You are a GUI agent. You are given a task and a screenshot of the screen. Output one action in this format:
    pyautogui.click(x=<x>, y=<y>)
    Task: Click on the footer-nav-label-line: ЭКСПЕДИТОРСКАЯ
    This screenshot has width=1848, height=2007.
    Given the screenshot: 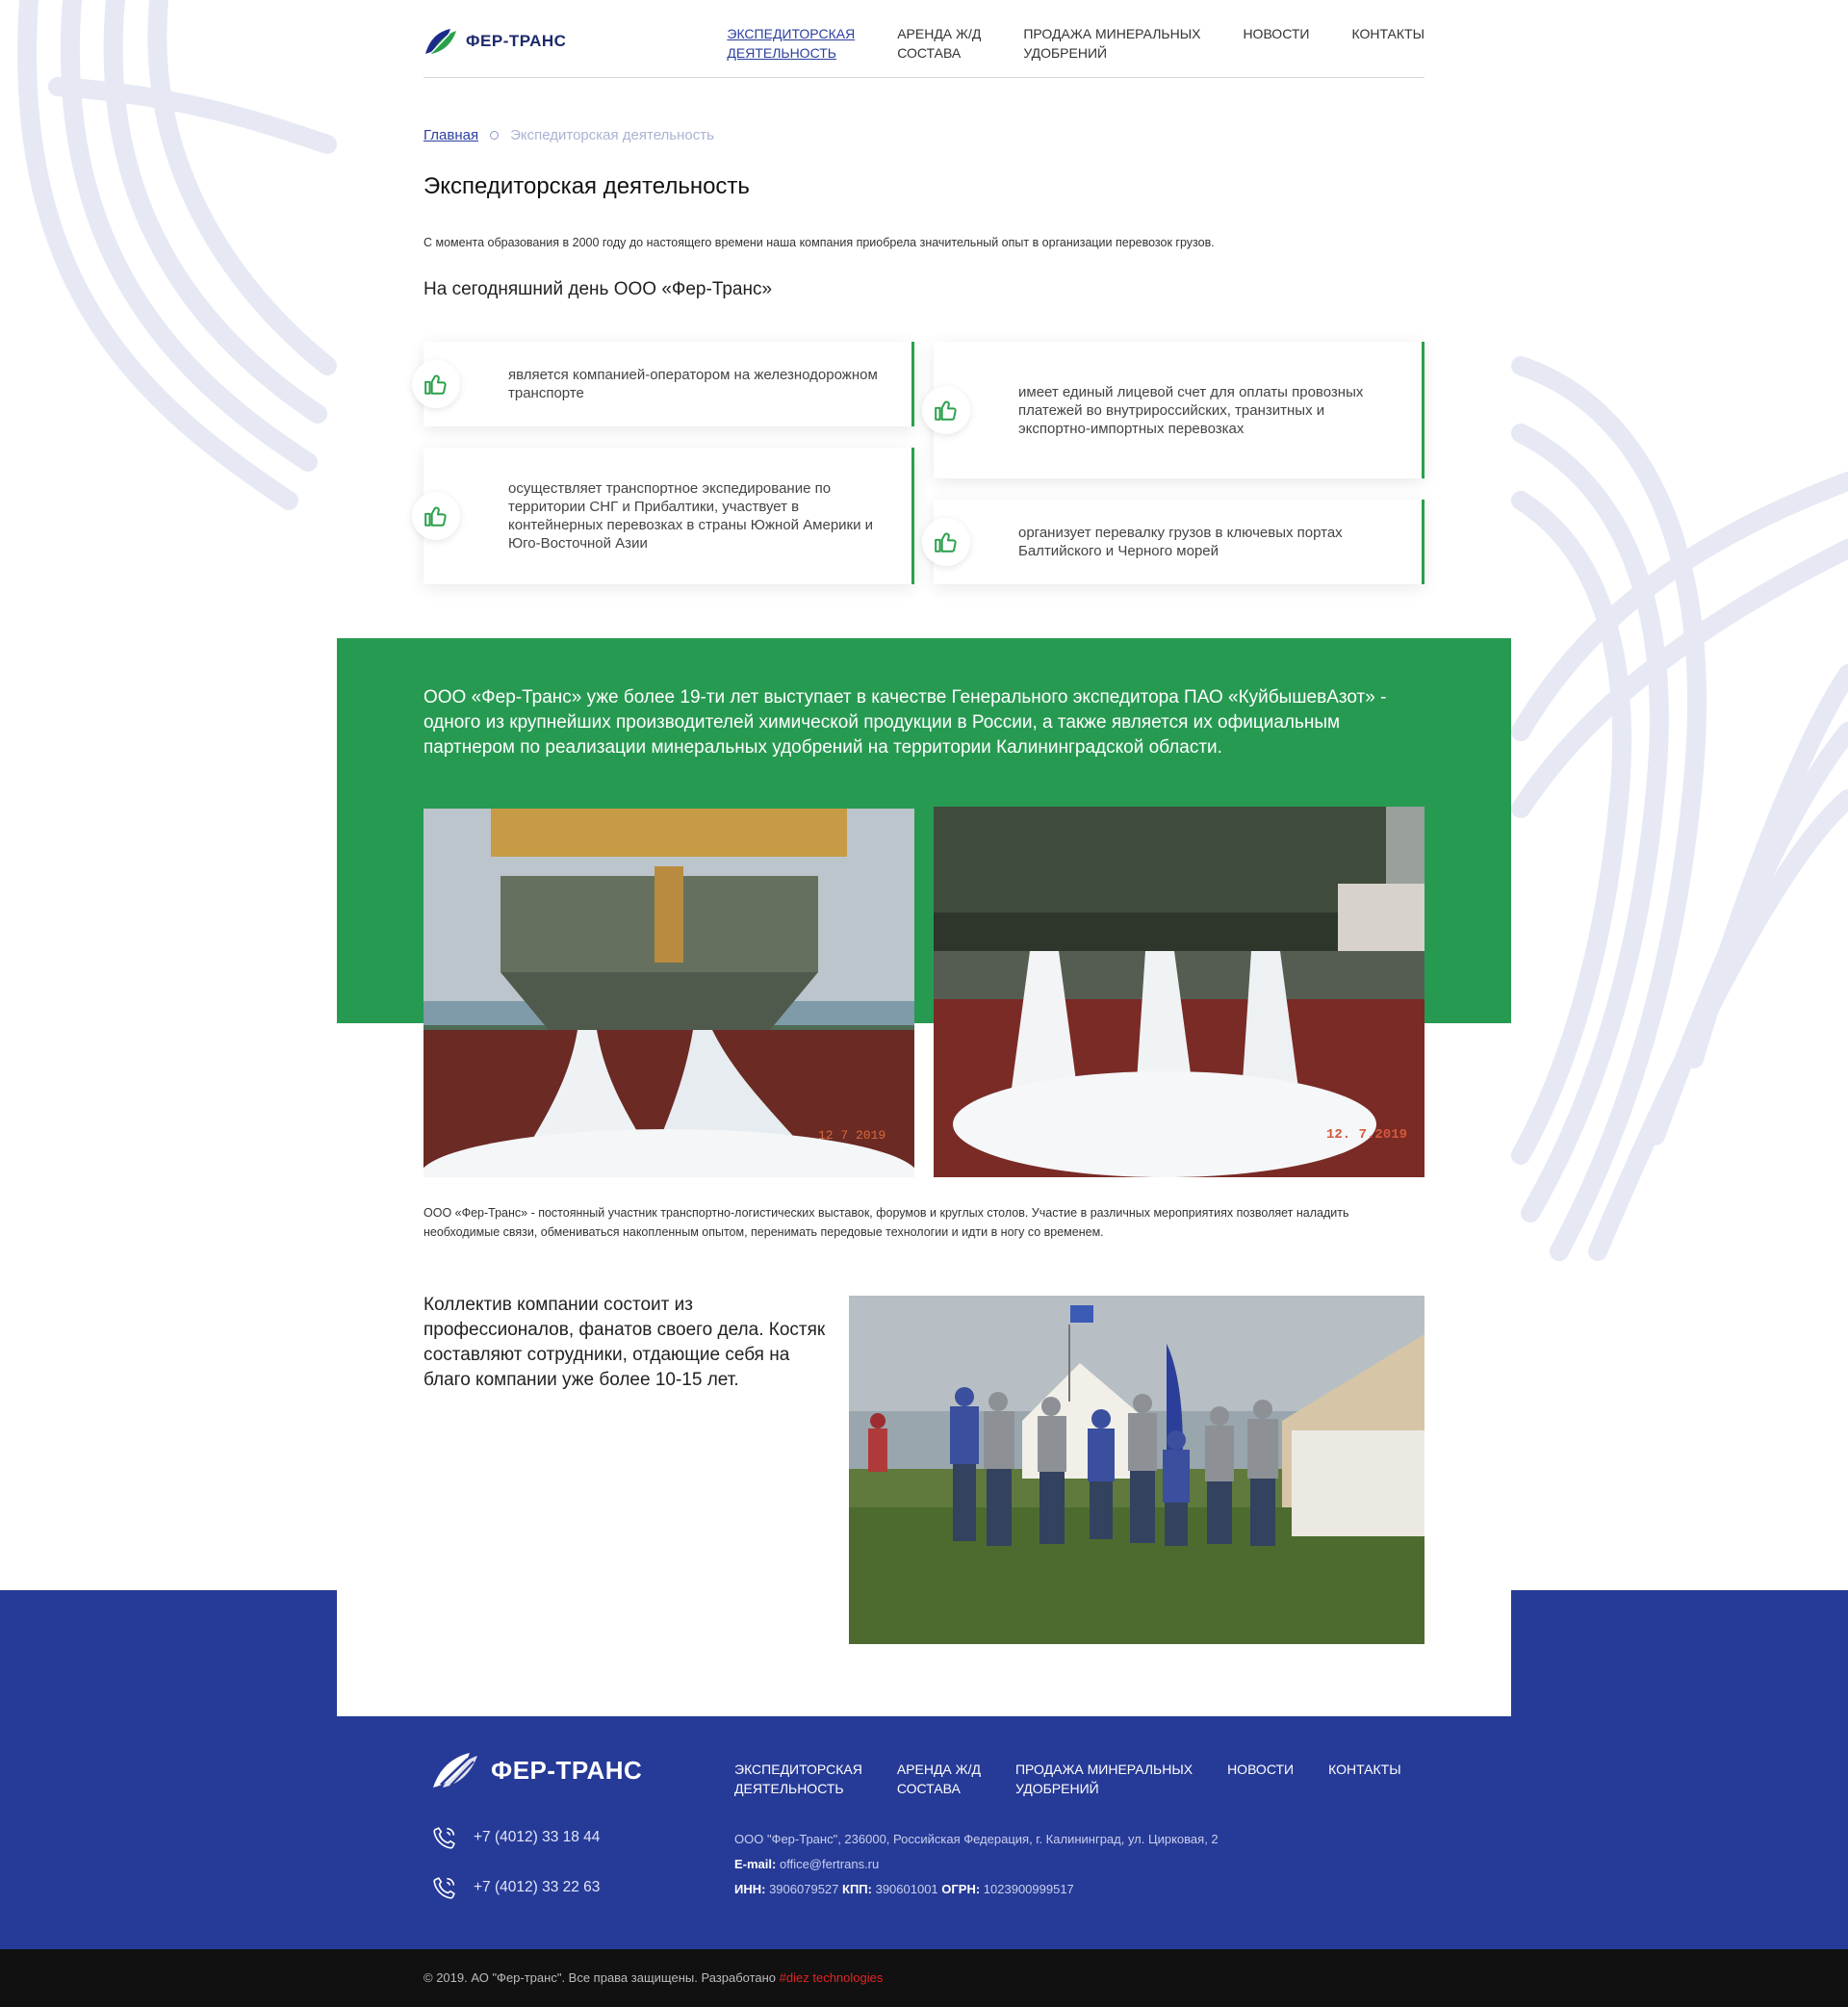 What is the action you would take?
    pyautogui.click(x=798, y=1769)
    